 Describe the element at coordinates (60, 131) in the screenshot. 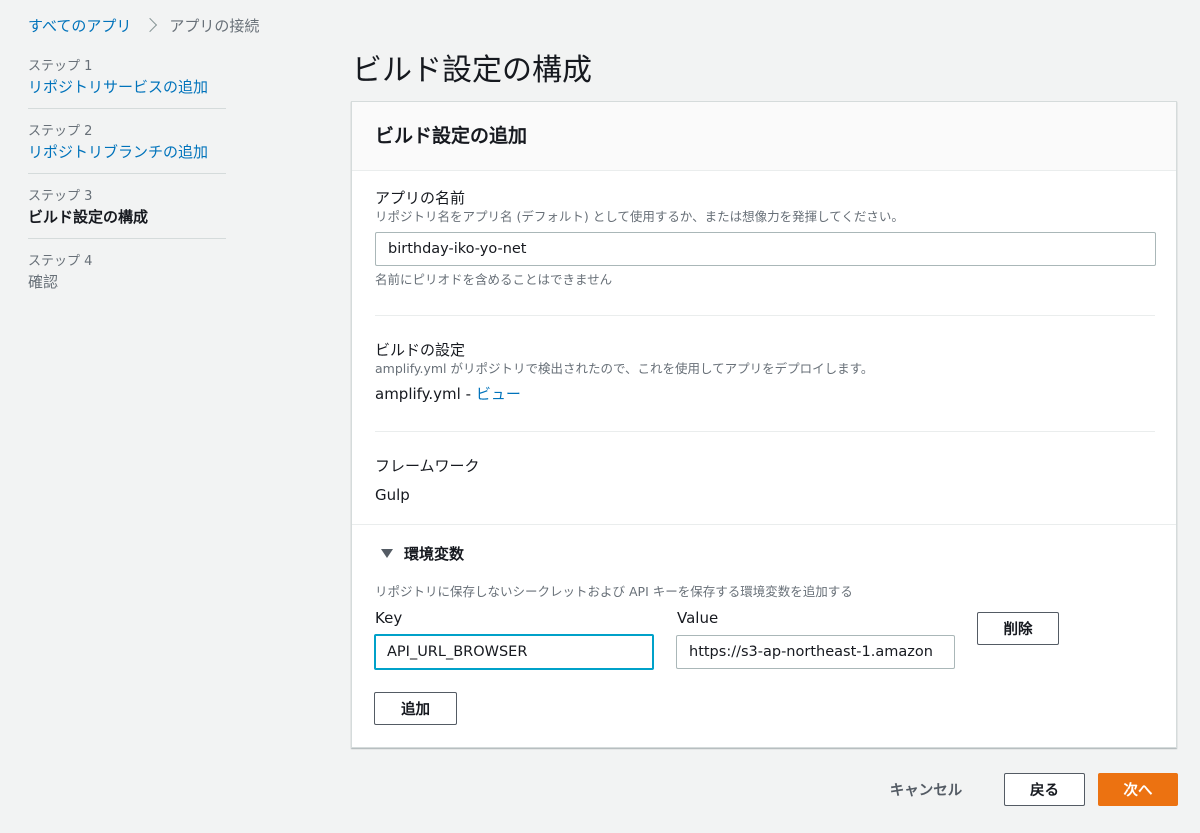

I see `step-number: ステップ 2` at that location.